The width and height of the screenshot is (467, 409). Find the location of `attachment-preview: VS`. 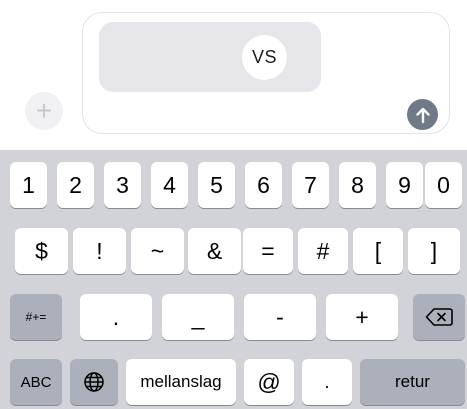

attachment-preview: VS is located at coordinates (210, 57).